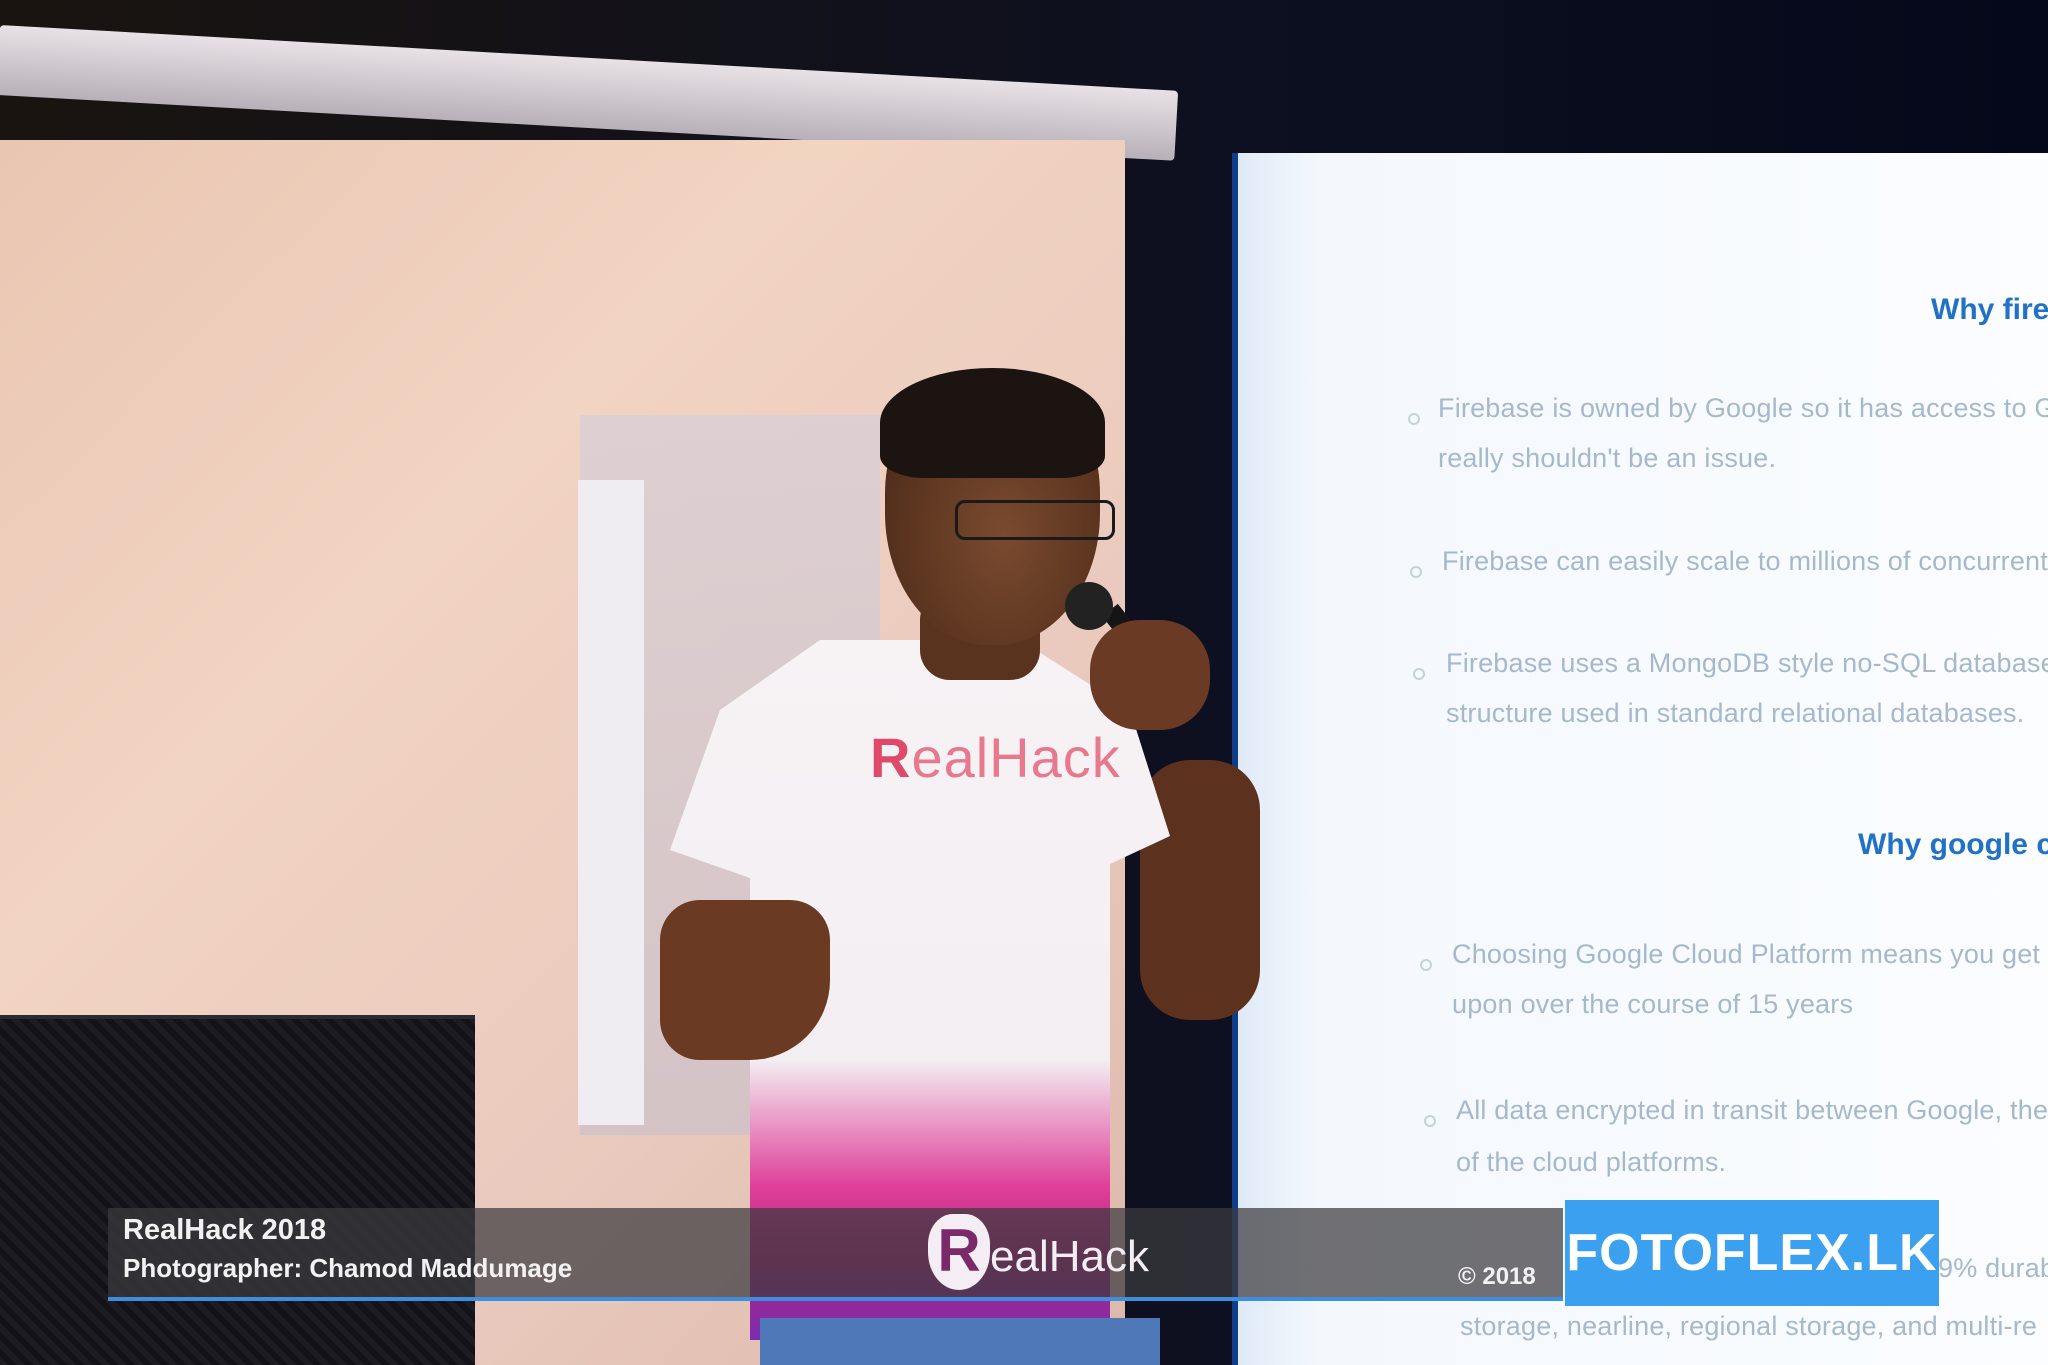  I want to click on speaker-jeans, so click(960, 1341).